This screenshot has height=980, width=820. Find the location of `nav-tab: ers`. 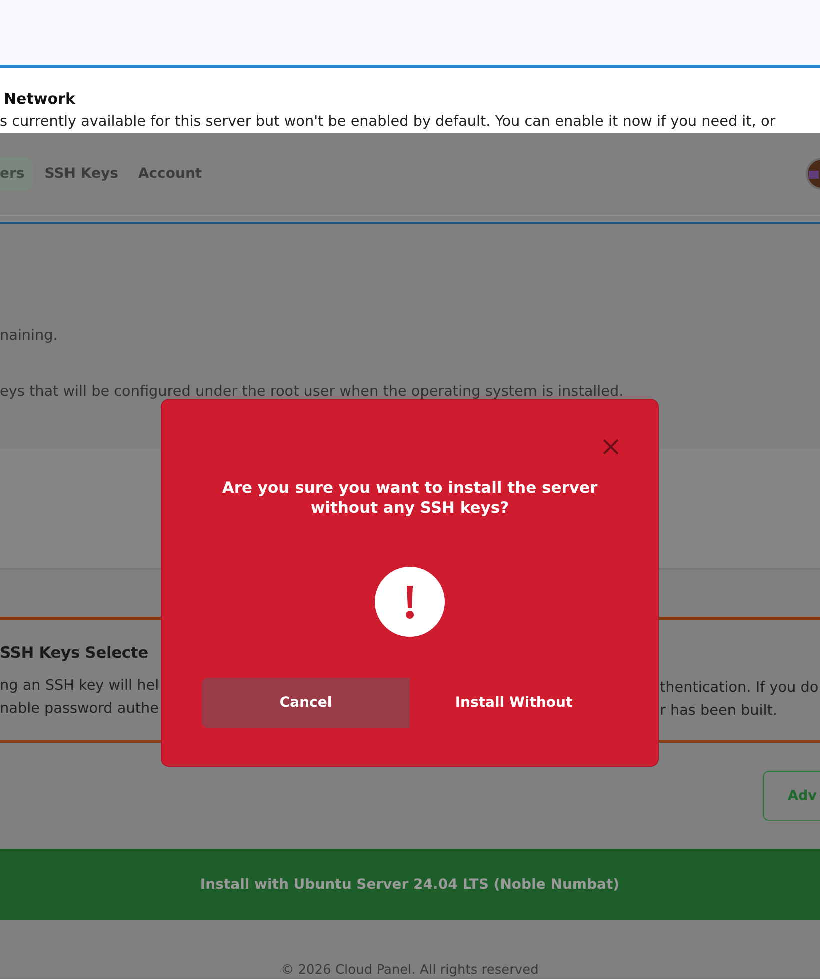

nav-tab: ers is located at coordinates (16, 174).